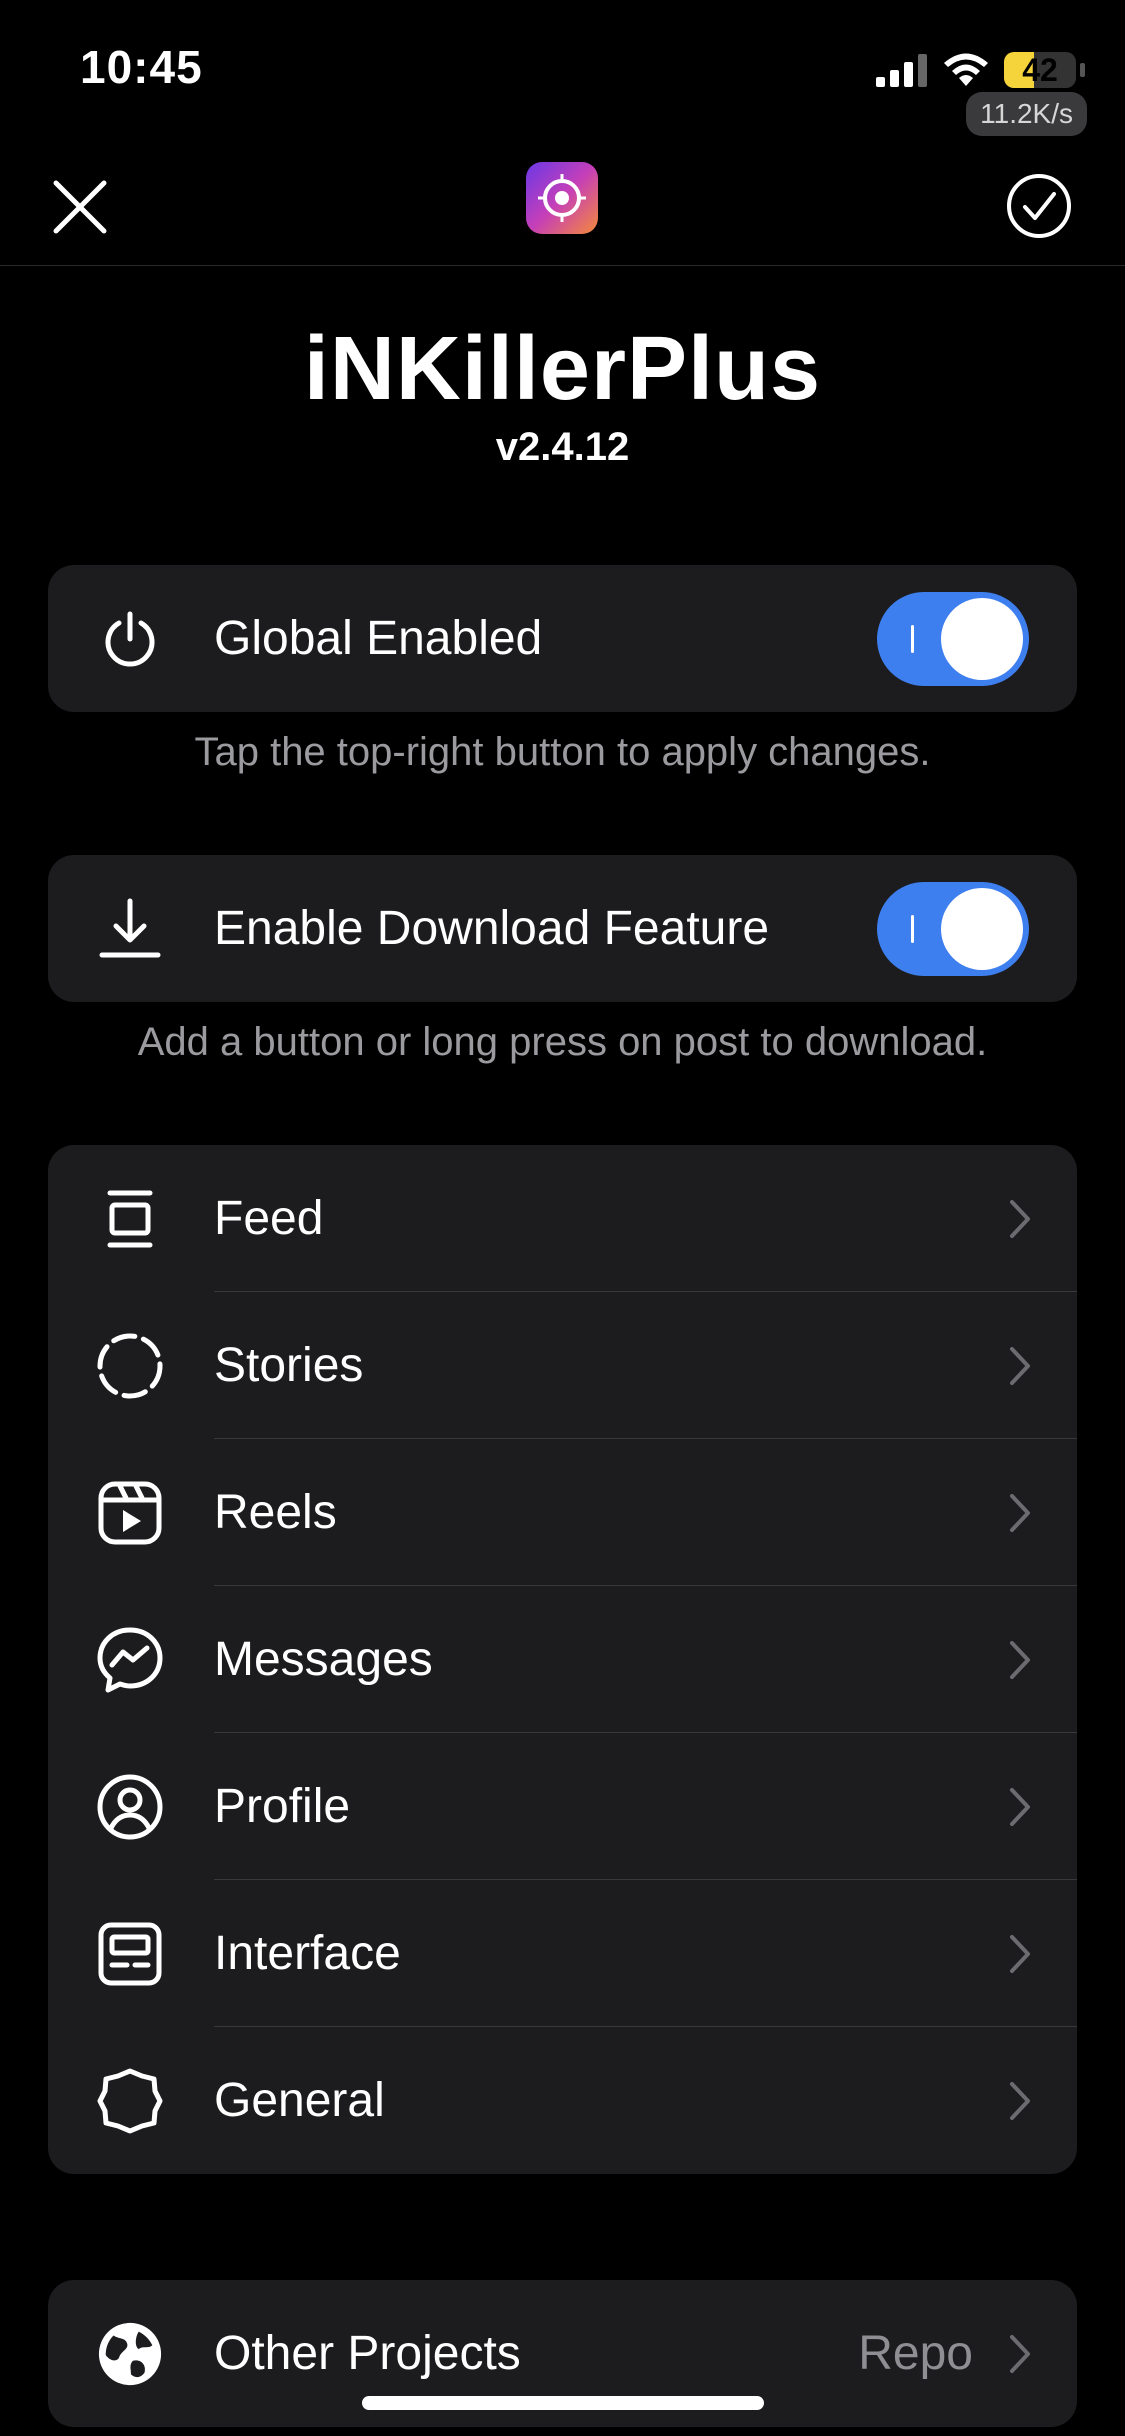 This screenshot has height=2436, width=1125. What do you see at coordinates (130, 929) in the screenshot?
I see `download-icon` at bounding box center [130, 929].